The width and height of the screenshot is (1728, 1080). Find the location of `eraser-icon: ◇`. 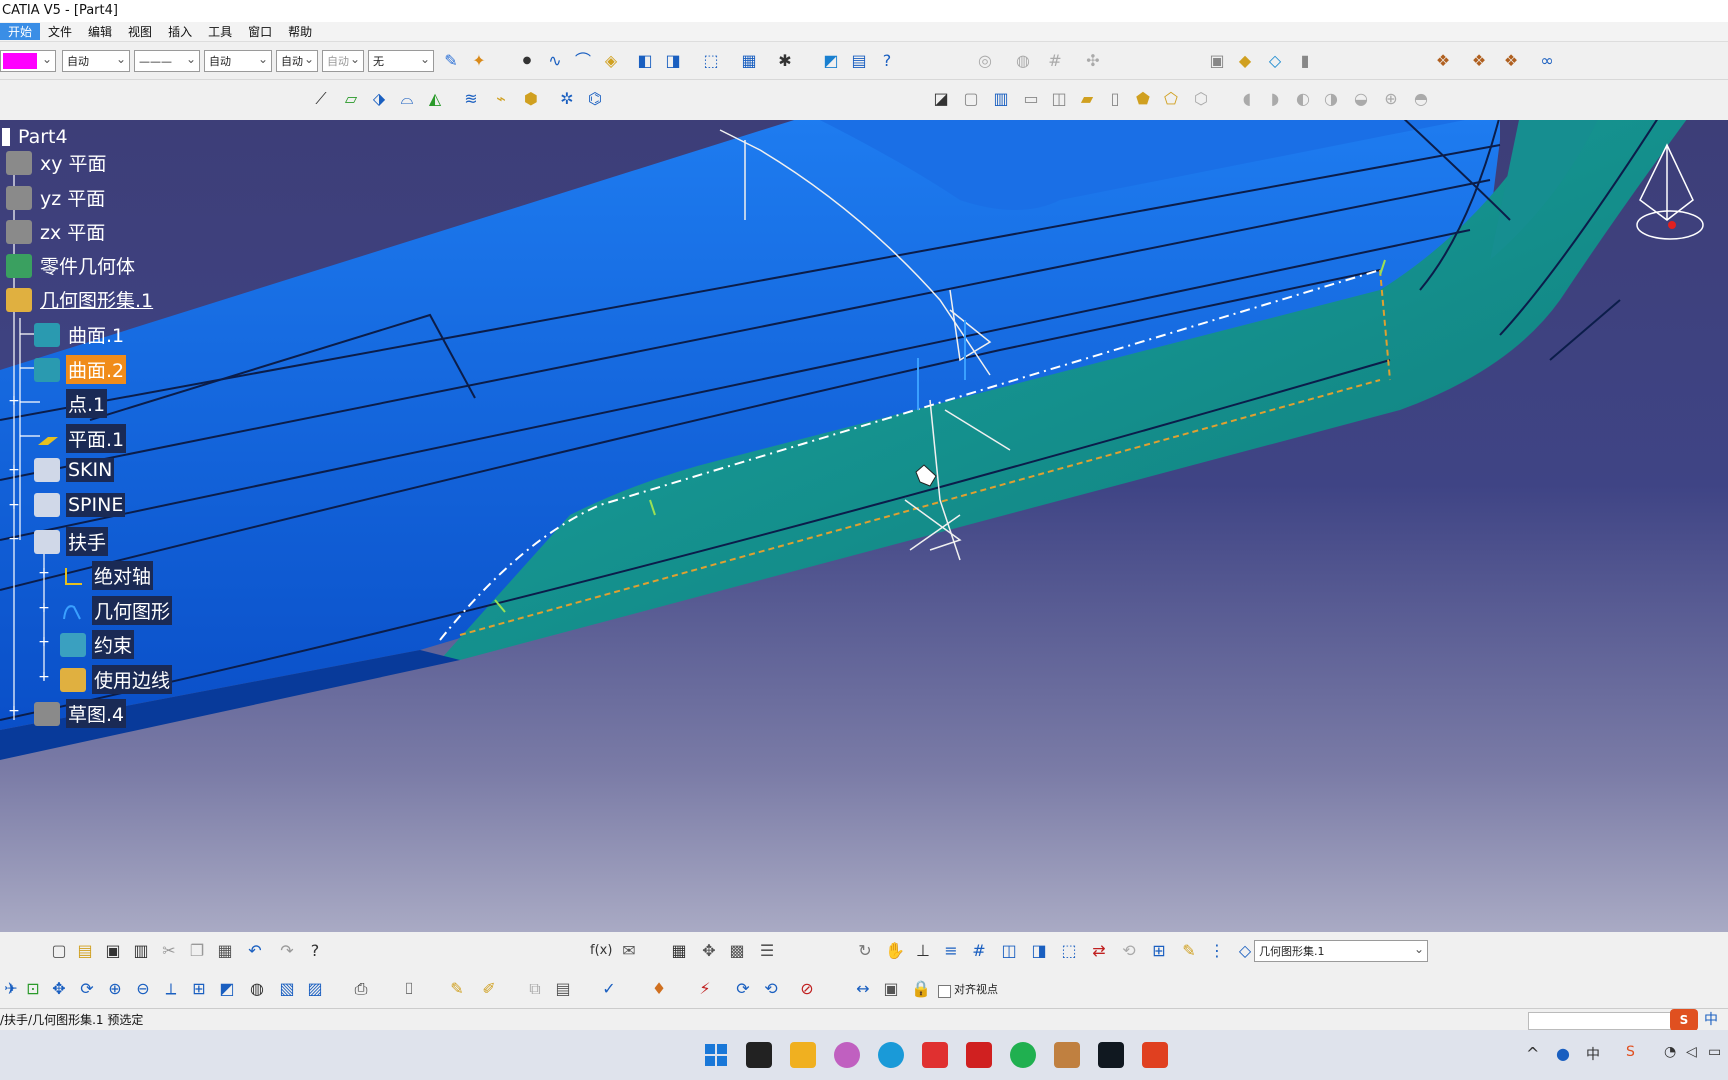

eraser-icon: ◇ is located at coordinates (1275, 61).